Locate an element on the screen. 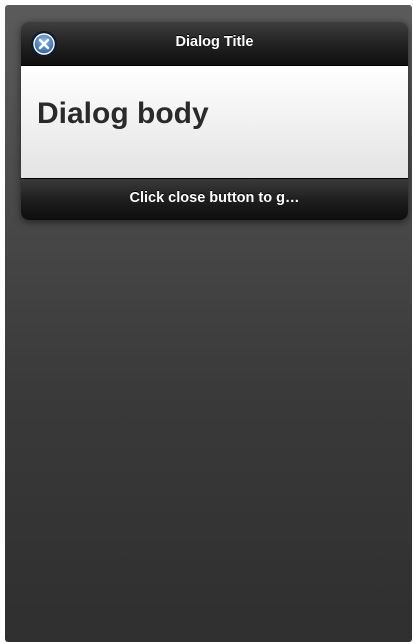  close-icon is located at coordinates (44, 44).